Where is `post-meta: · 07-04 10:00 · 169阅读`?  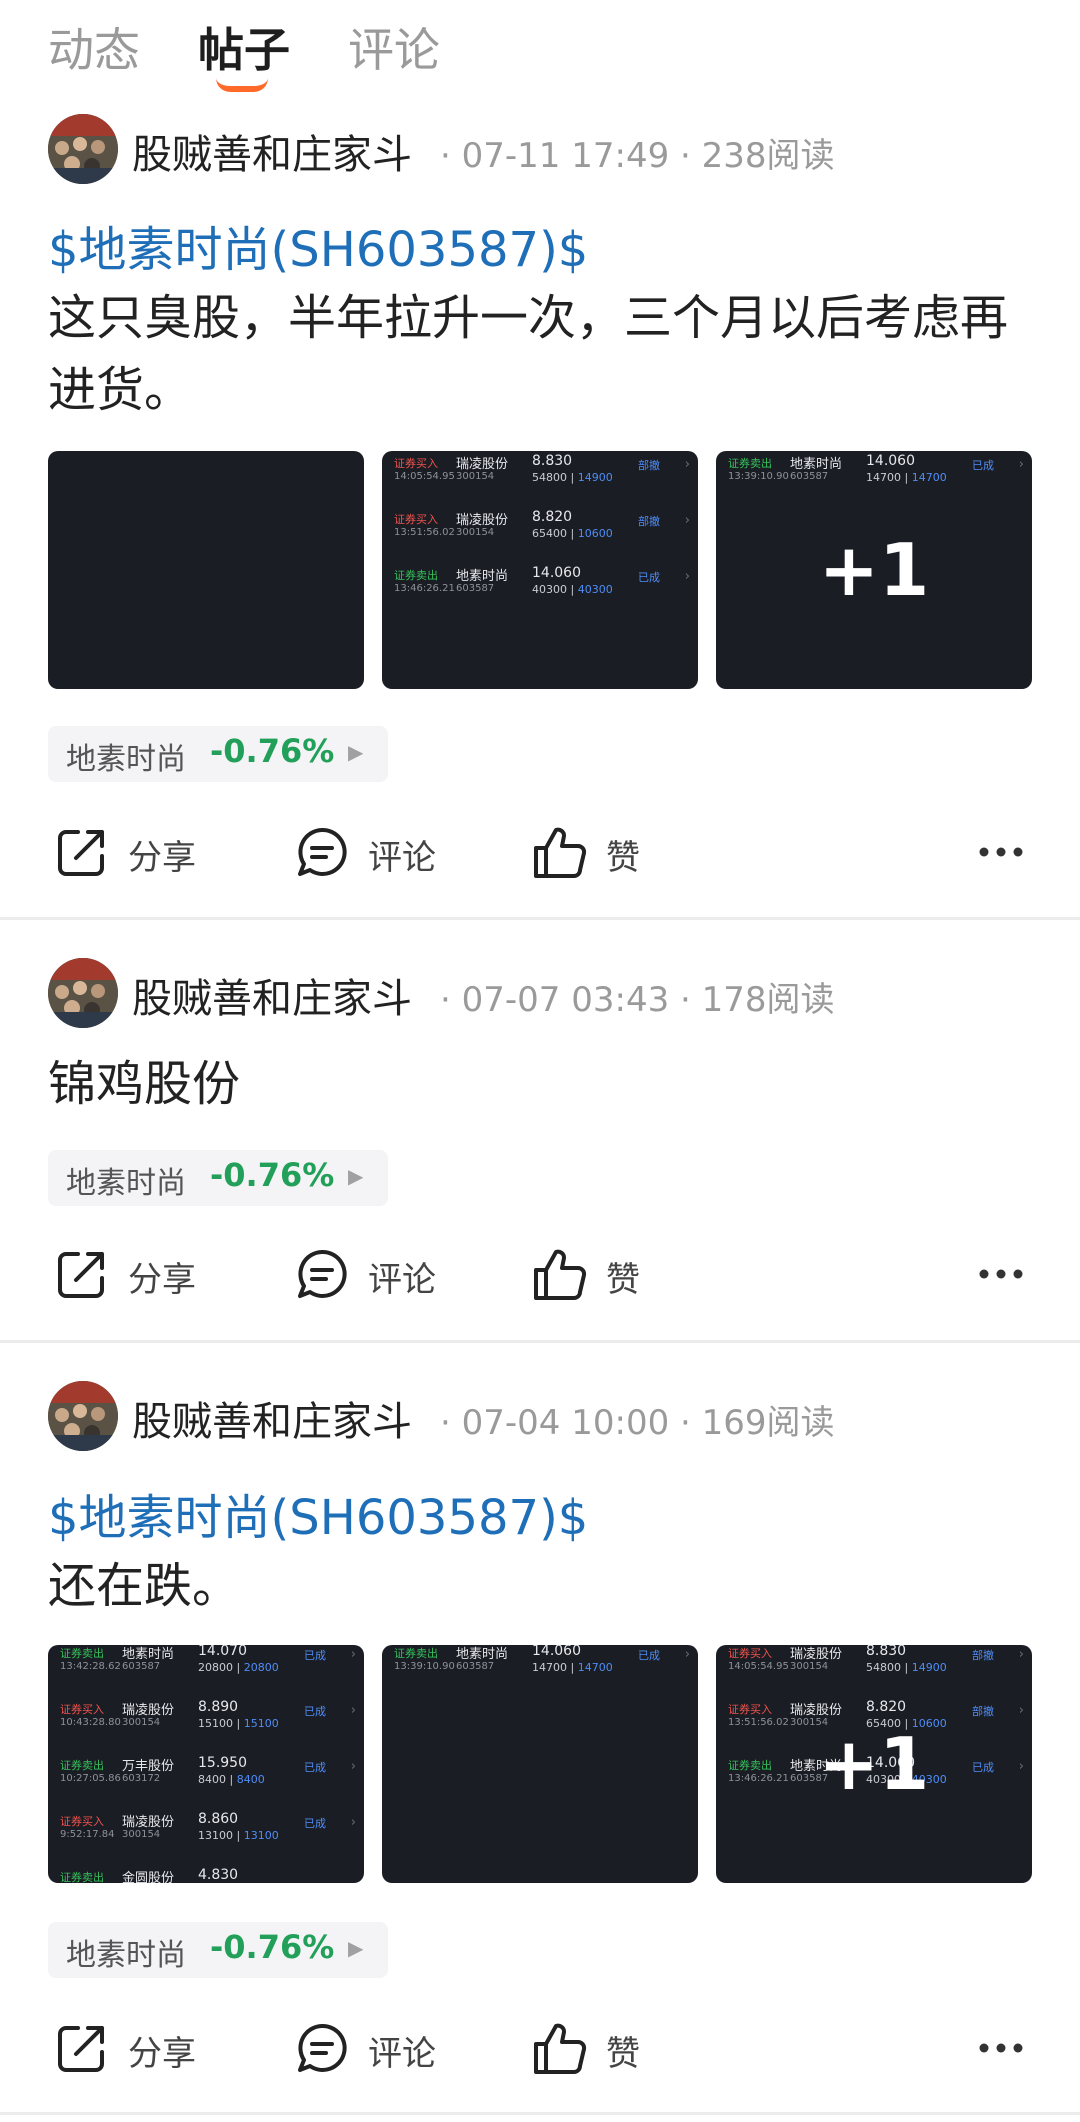 post-meta: · 07-04 10:00 · 169阅读 is located at coordinates (637, 1423).